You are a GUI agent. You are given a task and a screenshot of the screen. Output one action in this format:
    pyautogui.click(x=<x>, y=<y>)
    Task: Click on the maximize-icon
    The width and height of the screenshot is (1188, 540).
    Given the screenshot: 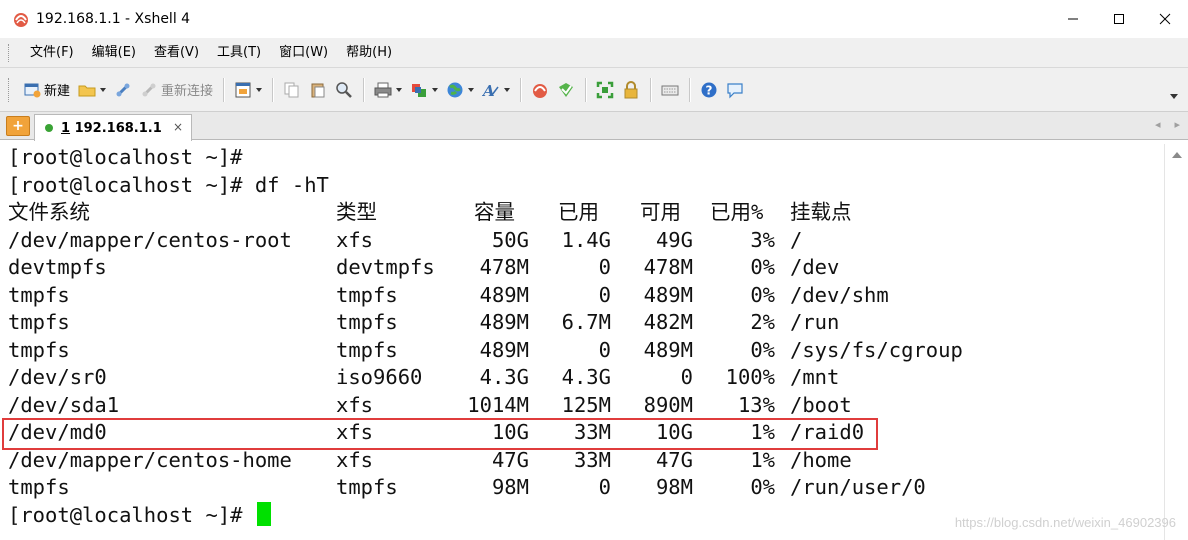 What is the action you would take?
    pyautogui.click(x=1119, y=19)
    